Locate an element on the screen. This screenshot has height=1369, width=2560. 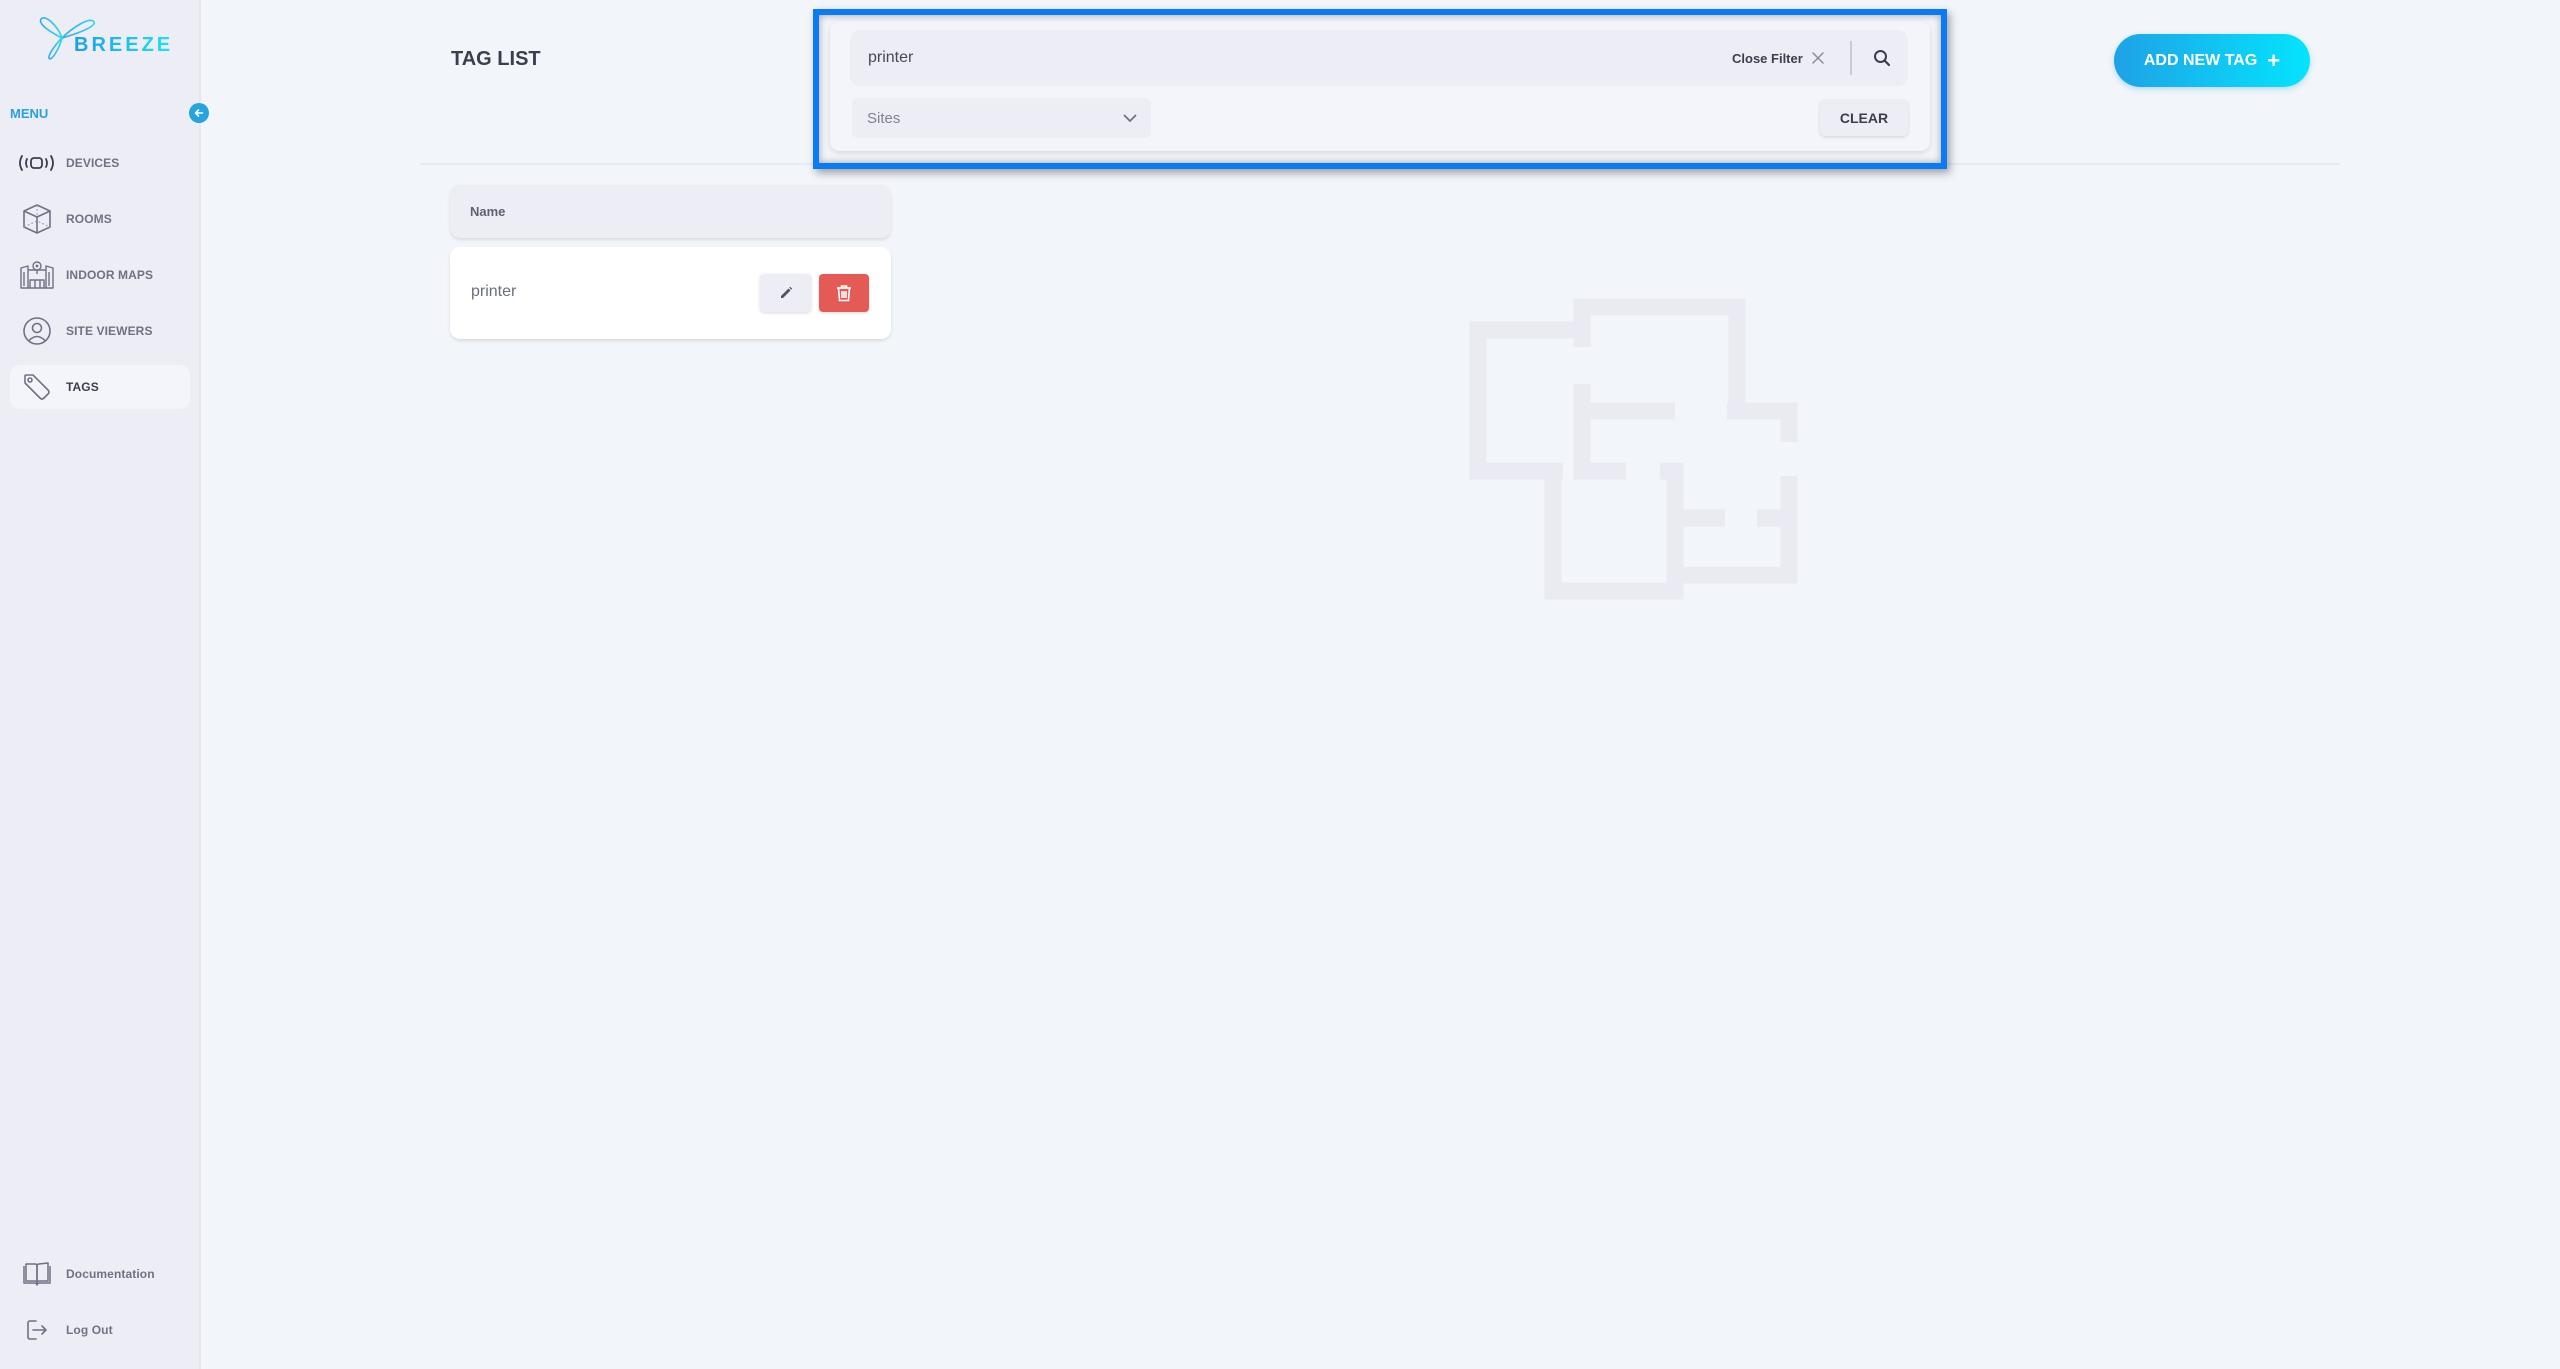
sites-select: Sites is located at coordinates (1001, 118).